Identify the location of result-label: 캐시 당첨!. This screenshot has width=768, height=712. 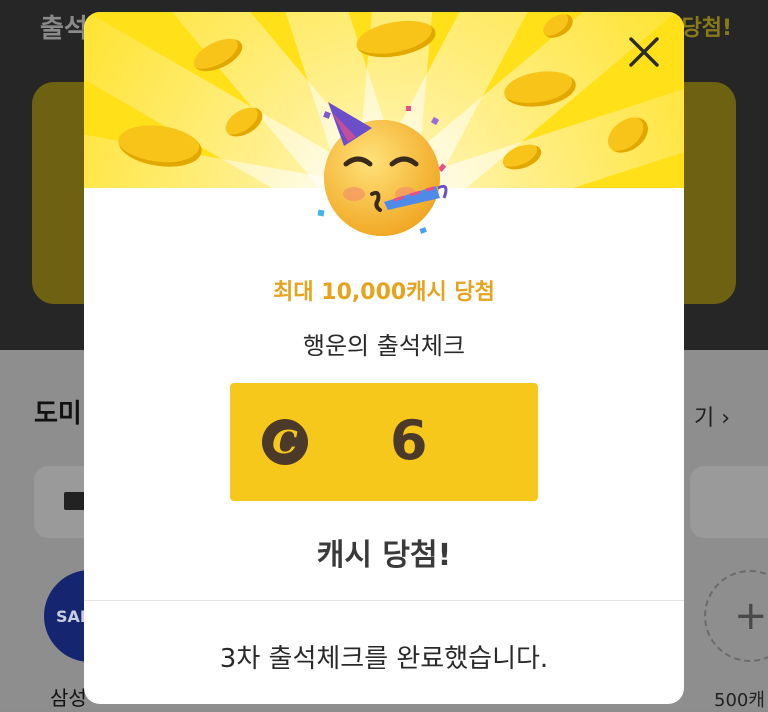
(384, 555).